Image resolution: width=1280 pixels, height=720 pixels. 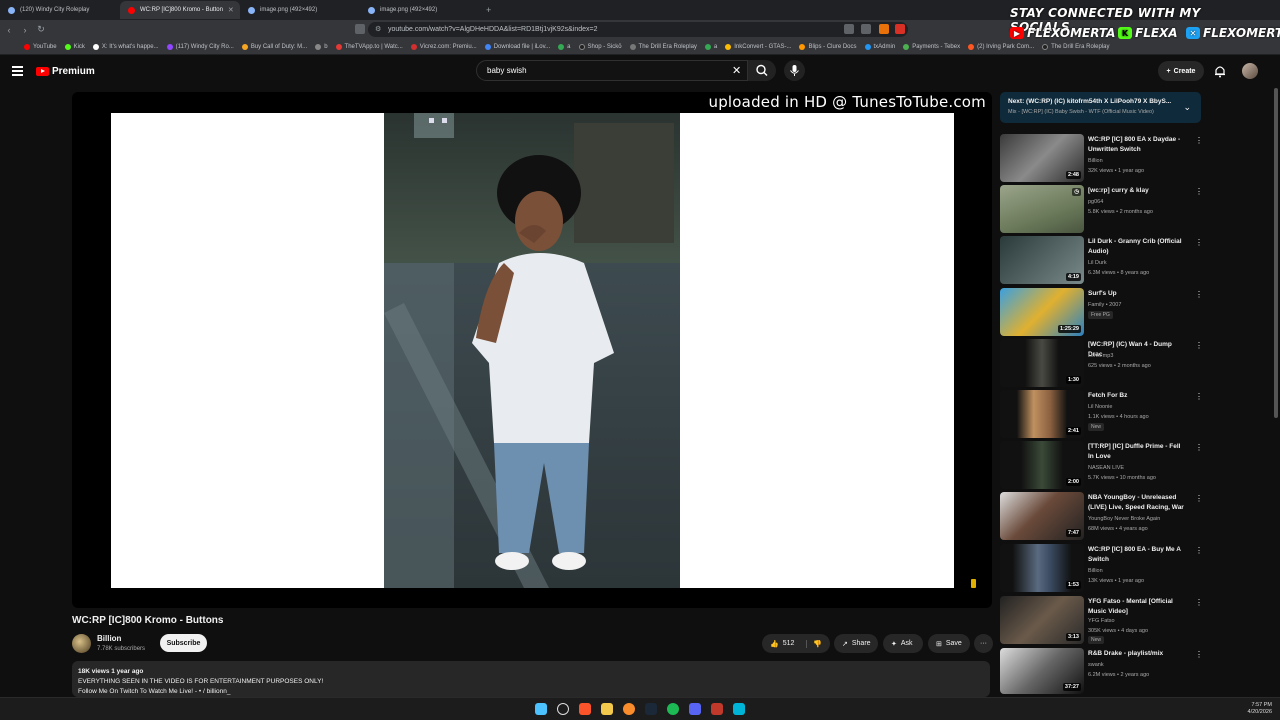 What do you see at coordinates (563, 709) in the screenshot?
I see `search-icon` at bounding box center [563, 709].